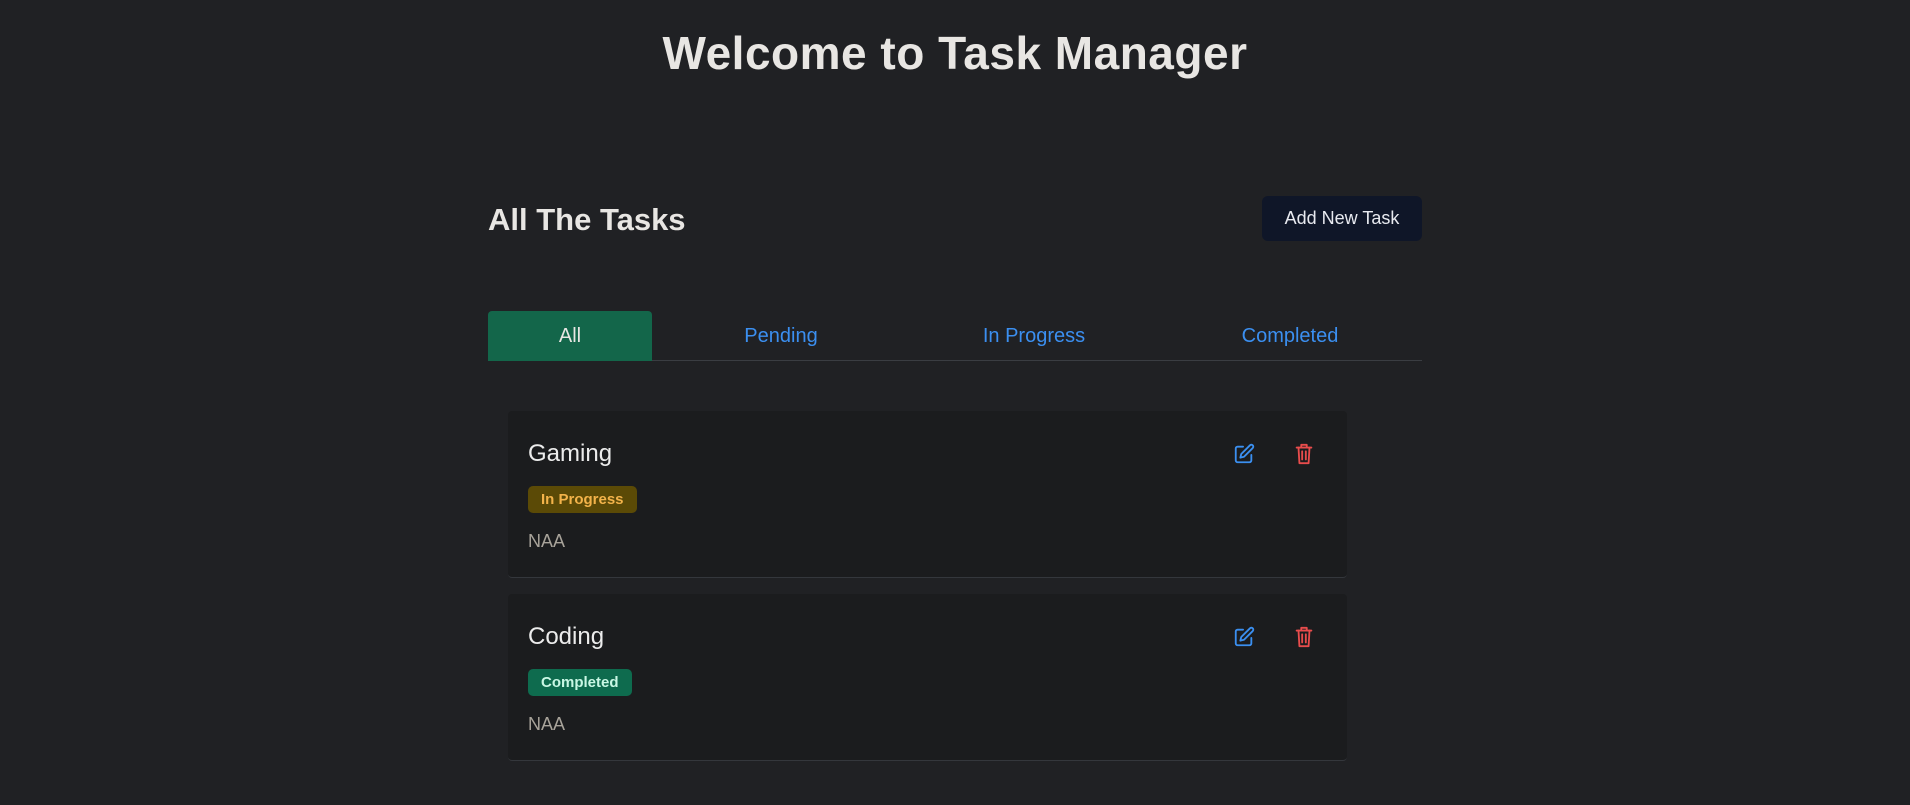 Image resolution: width=1910 pixels, height=805 pixels. What do you see at coordinates (580, 682) in the screenshot?
I see `status-badge: Completed` at bounding box center [580, 682].